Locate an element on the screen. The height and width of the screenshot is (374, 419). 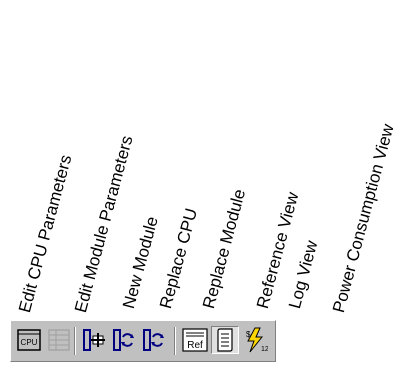
label-new-module: New Module is located at coordinates (140, 262).